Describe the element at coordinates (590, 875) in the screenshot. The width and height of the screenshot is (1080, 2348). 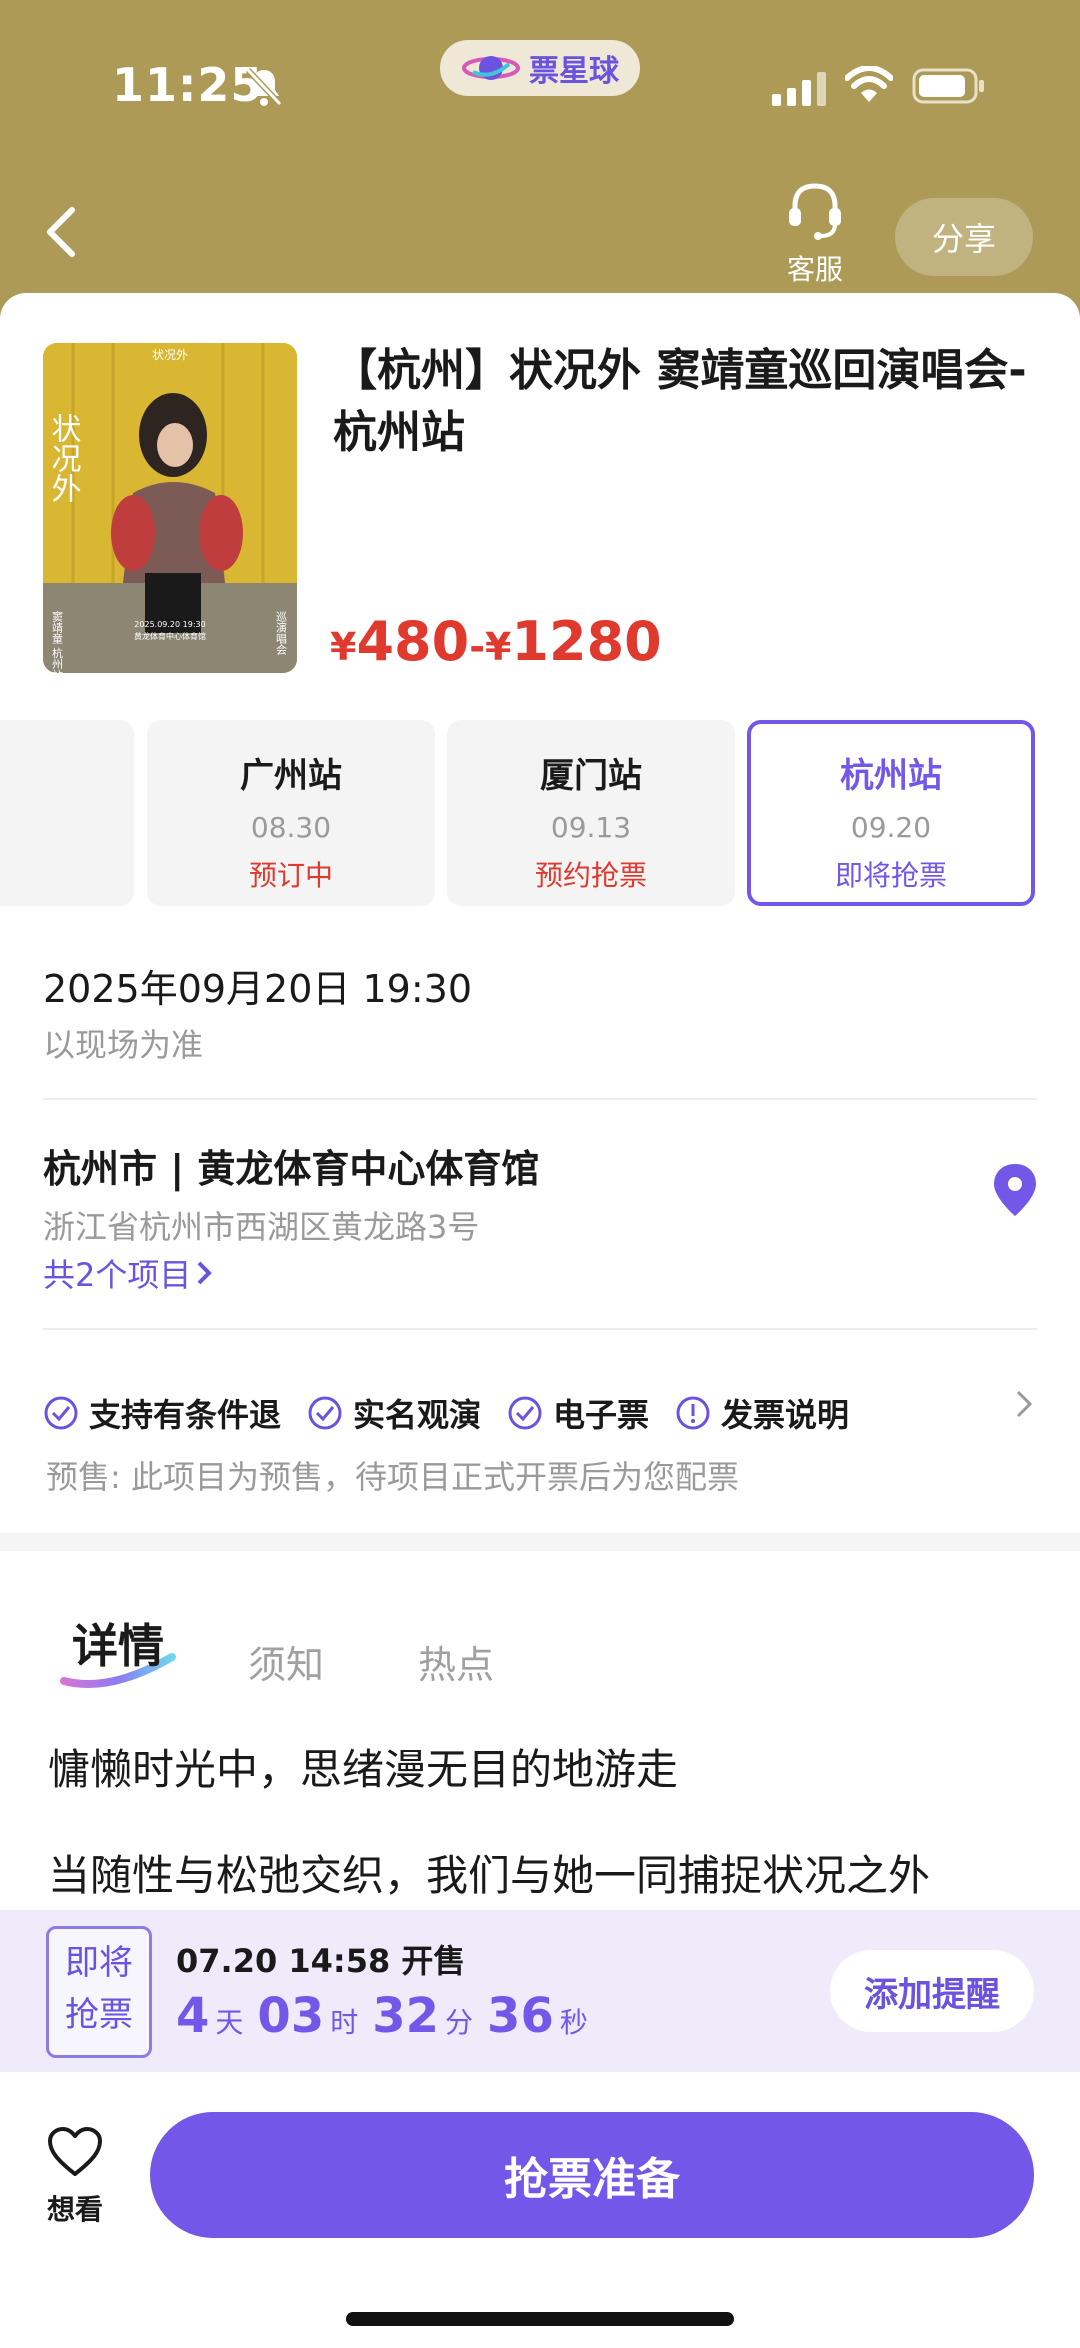
I see `city-status: 预约抢票` at that location.